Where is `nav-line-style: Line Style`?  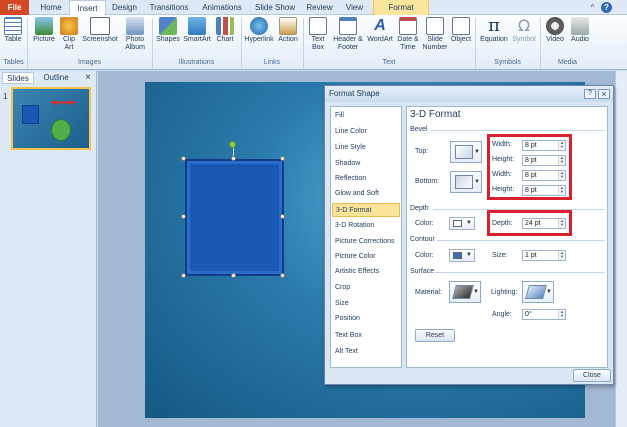
nav-line-style: Line Style is located at coordinates (366, 148).